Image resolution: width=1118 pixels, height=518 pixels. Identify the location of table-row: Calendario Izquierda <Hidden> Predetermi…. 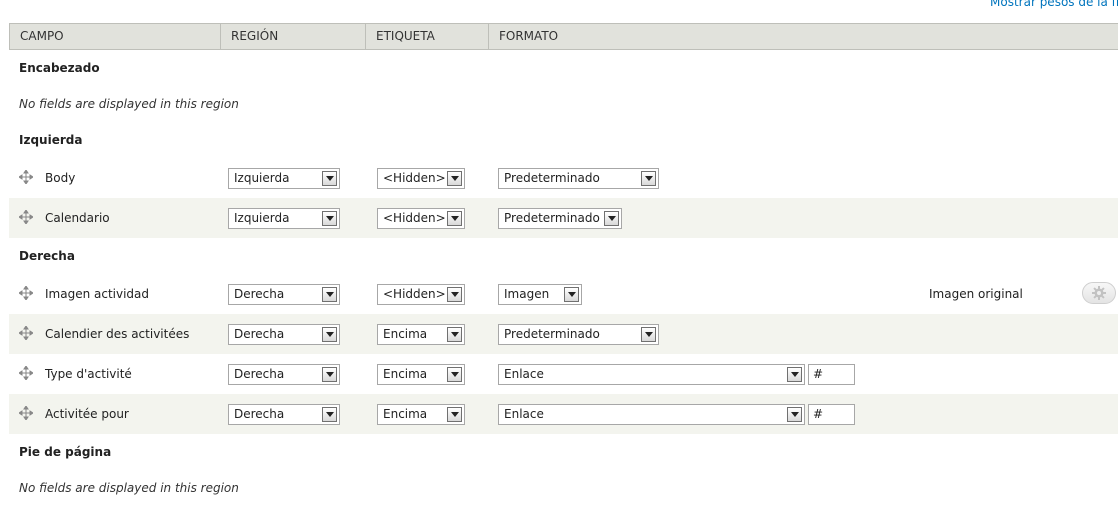
(563, 218).